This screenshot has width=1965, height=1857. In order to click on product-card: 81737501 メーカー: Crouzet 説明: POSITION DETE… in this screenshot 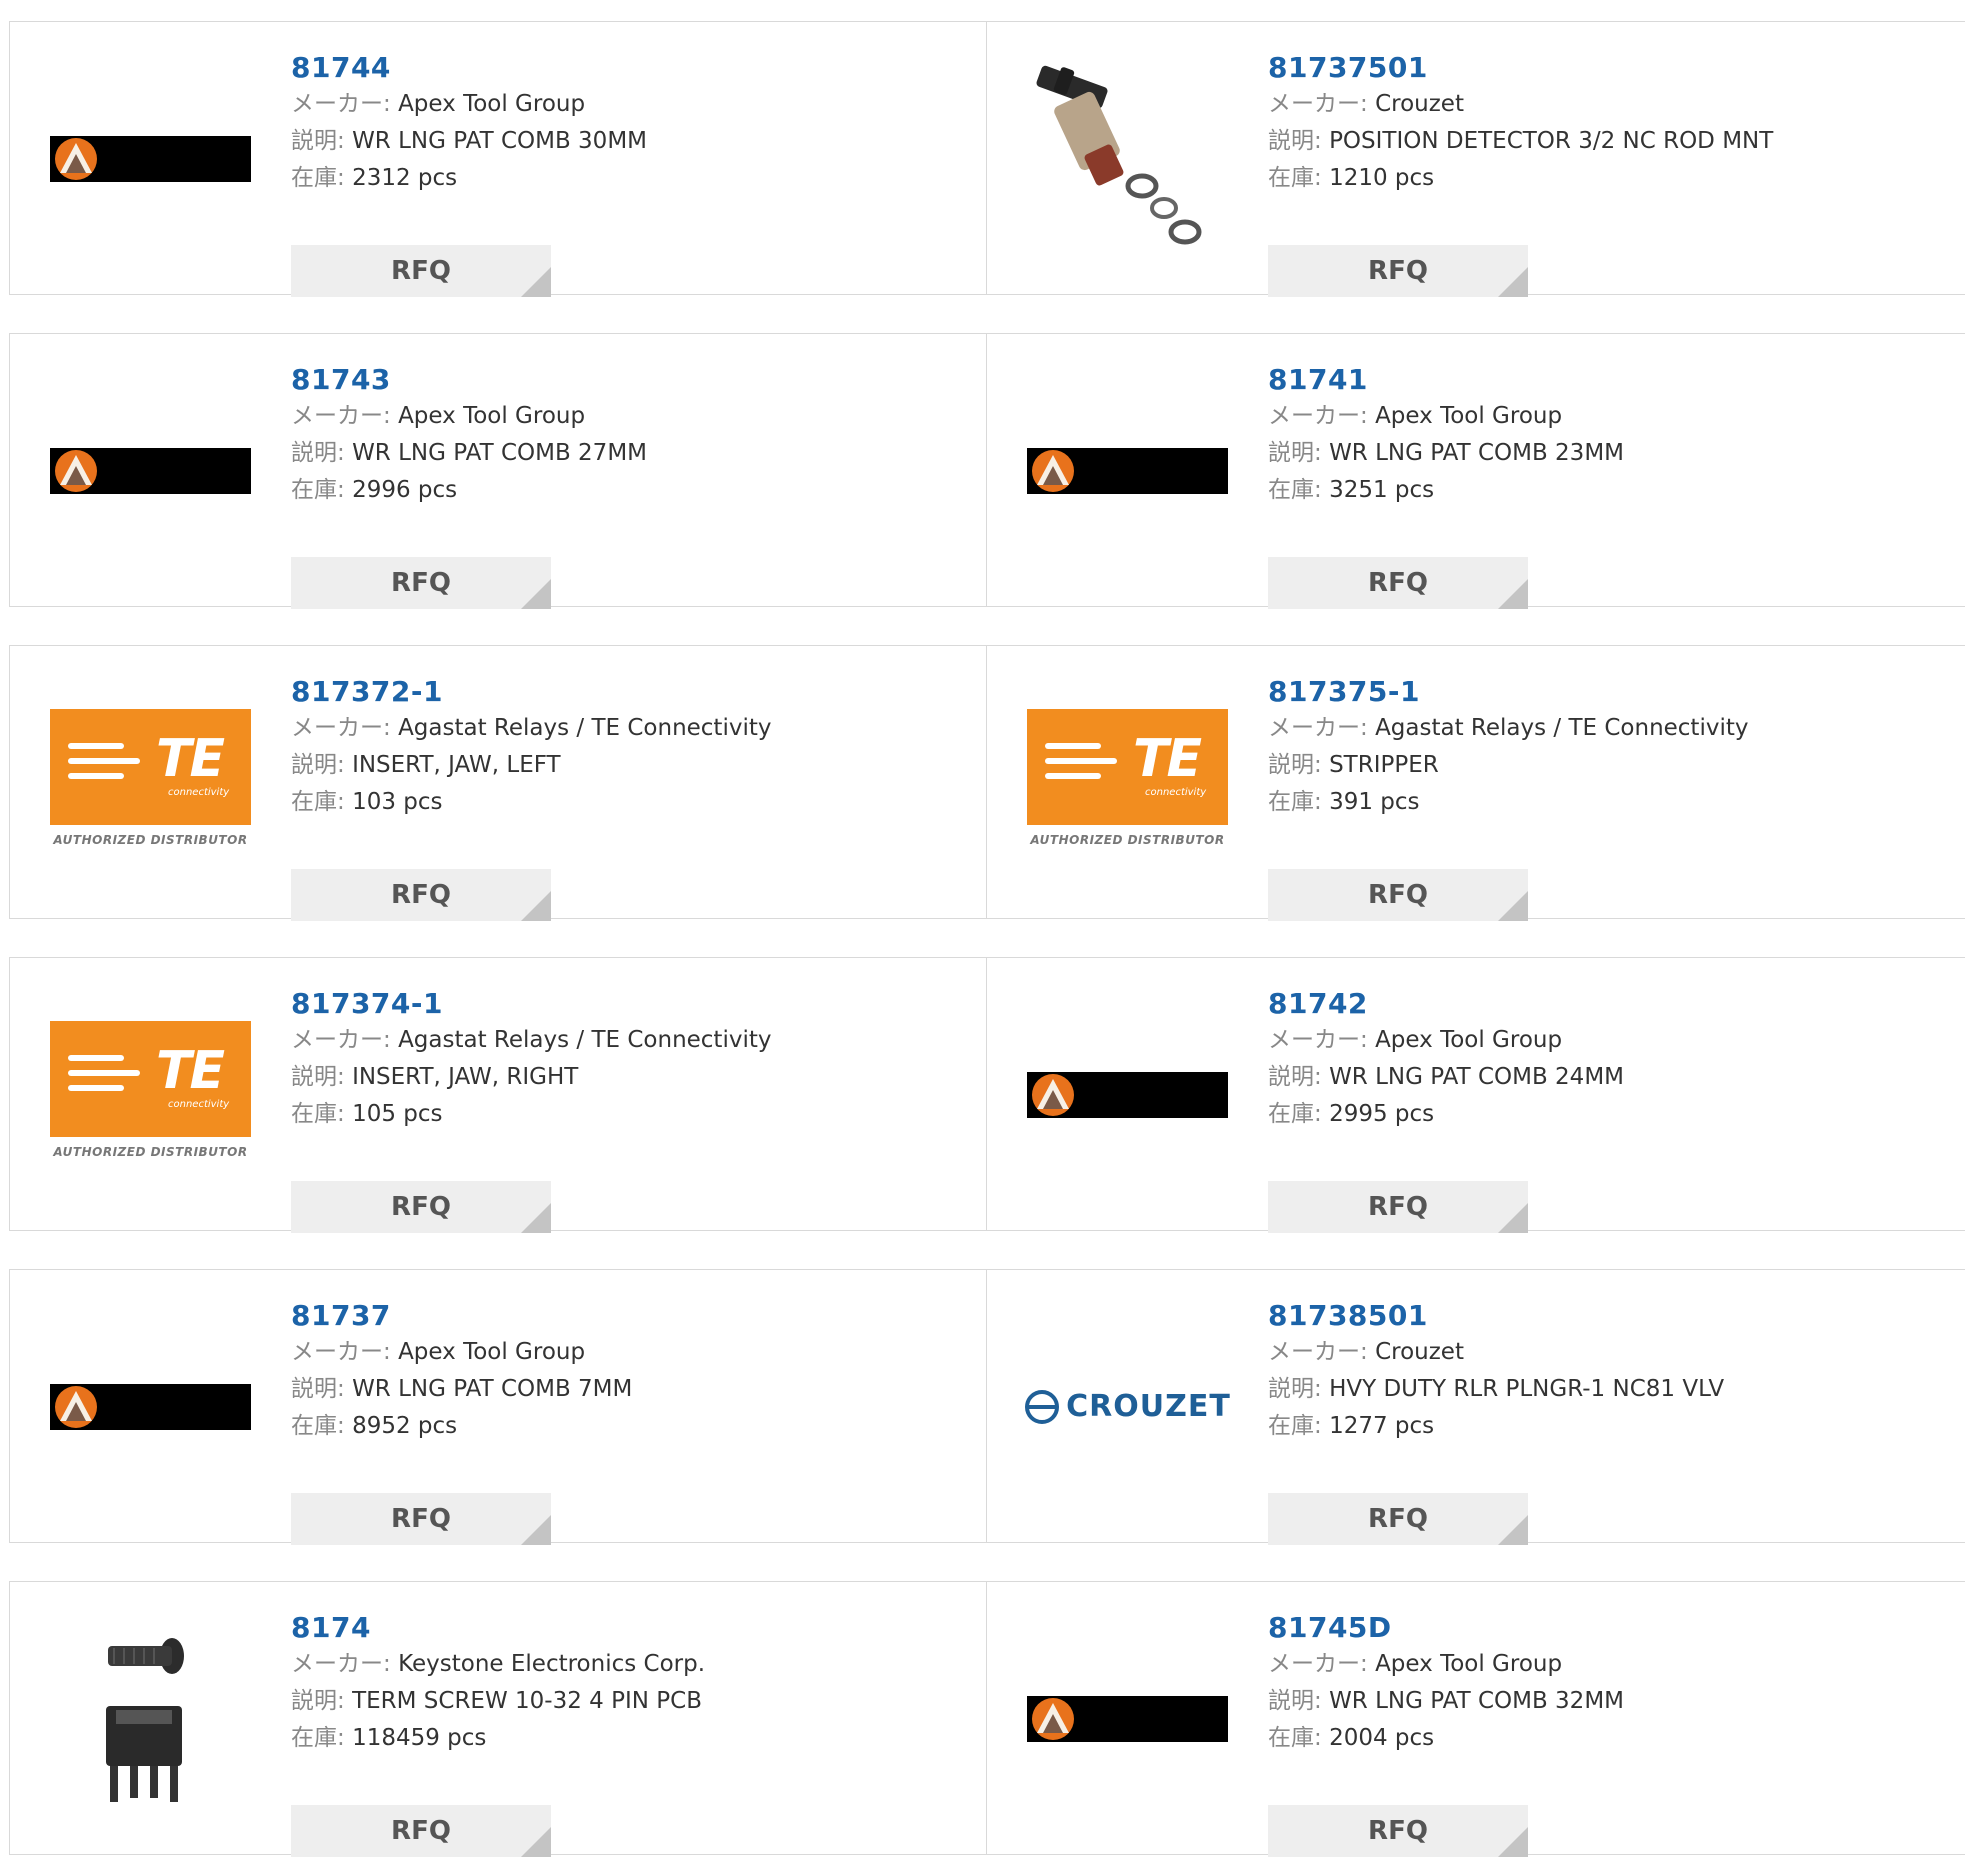, I will do `click(1475, 159)`.